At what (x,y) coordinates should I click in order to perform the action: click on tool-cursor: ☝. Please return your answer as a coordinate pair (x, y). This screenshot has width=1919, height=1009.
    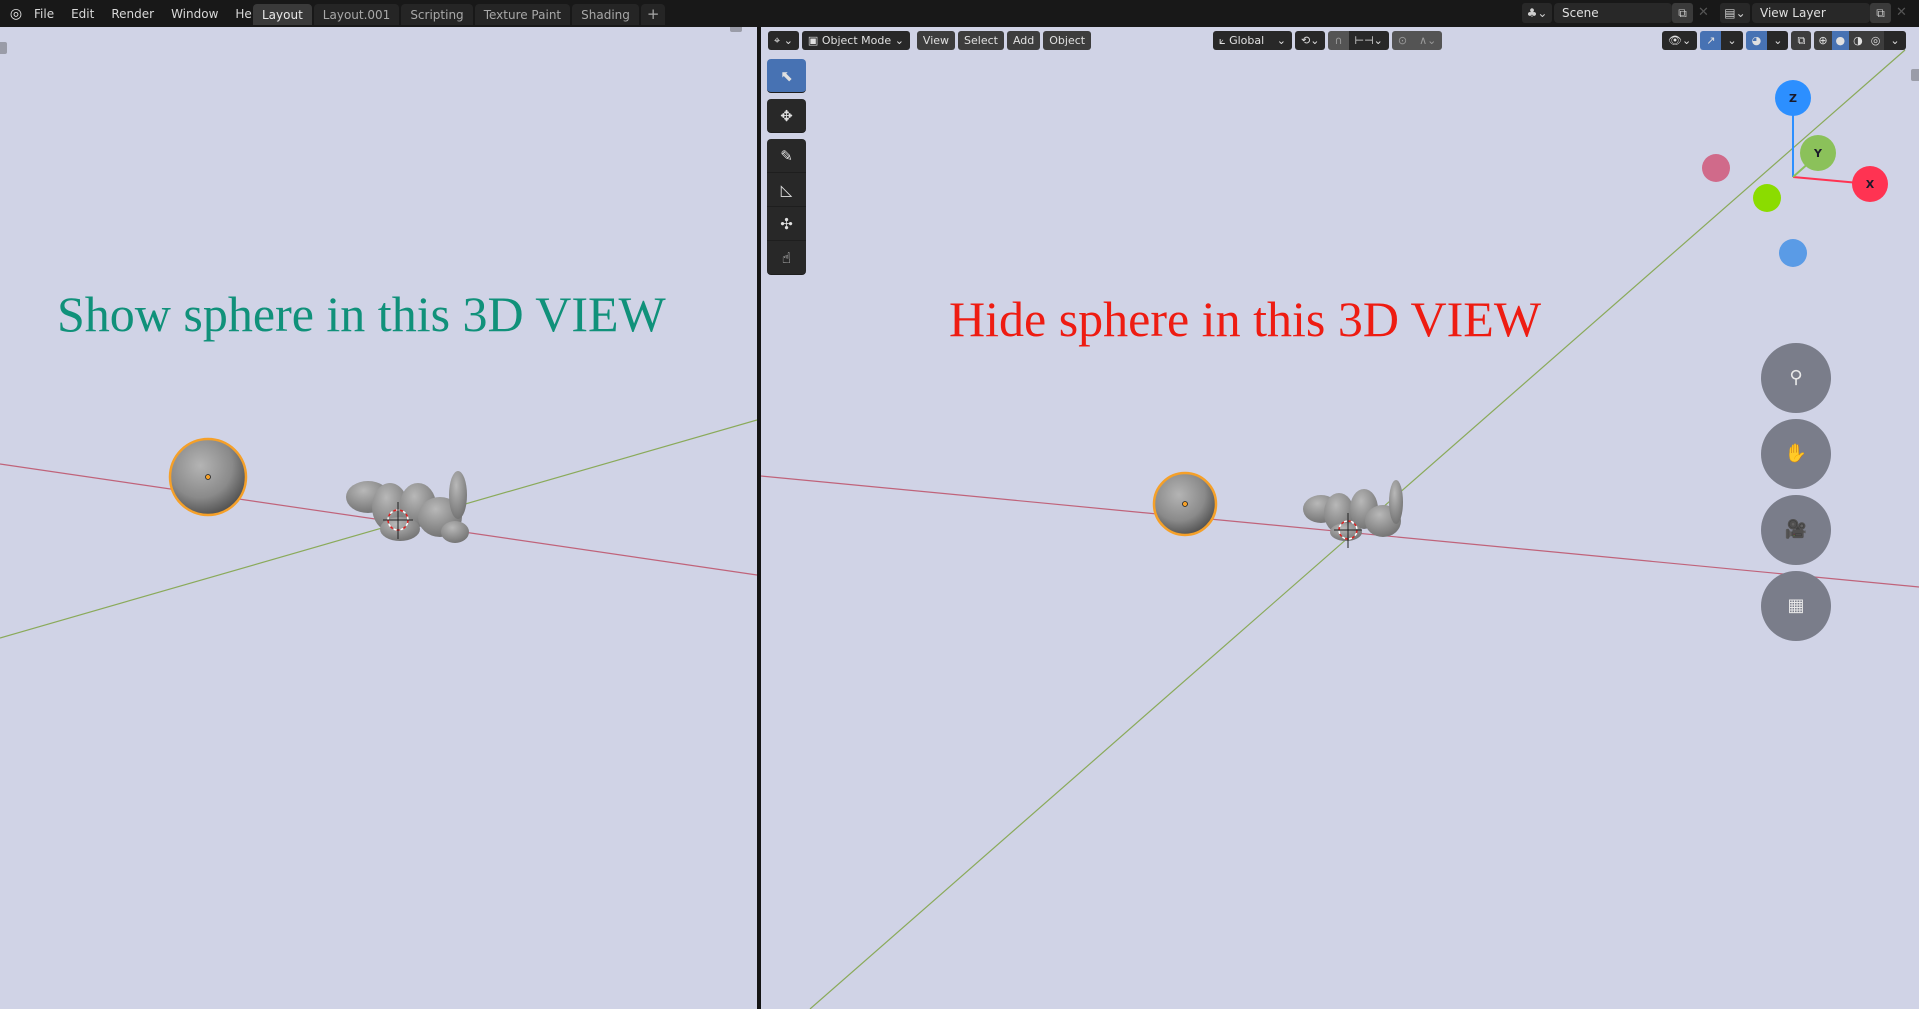
    Looking at the image, I should click on (786, 258).